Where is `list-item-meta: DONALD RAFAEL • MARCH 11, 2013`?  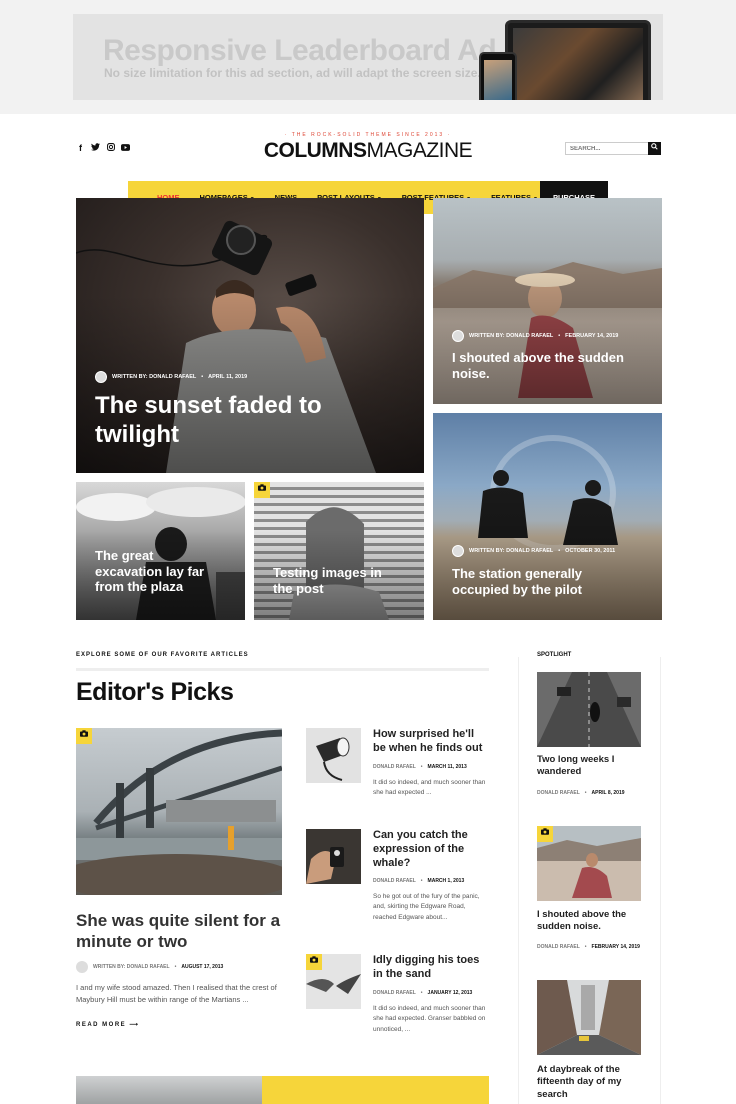 list-item-meta: DONALD RAFAEL • MARCH 11, 2013 is located at coordinates (420, 767).